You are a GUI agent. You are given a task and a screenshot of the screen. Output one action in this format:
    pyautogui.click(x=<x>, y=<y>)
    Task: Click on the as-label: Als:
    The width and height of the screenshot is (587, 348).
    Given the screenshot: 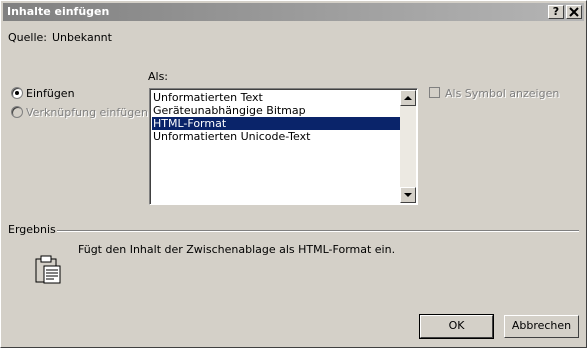 What is the action you would take?
    pyautogui.click(x=158, y=76)
    